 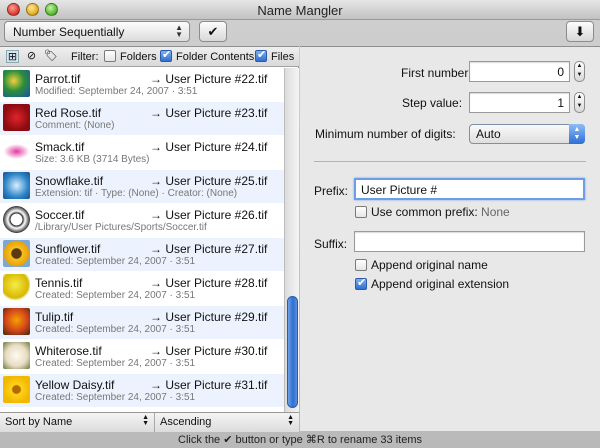 What do you see at coordinates (166, 55) in the screenshot?
I see `folder-contents-checkbox-box` at bounding box center [166, 55].